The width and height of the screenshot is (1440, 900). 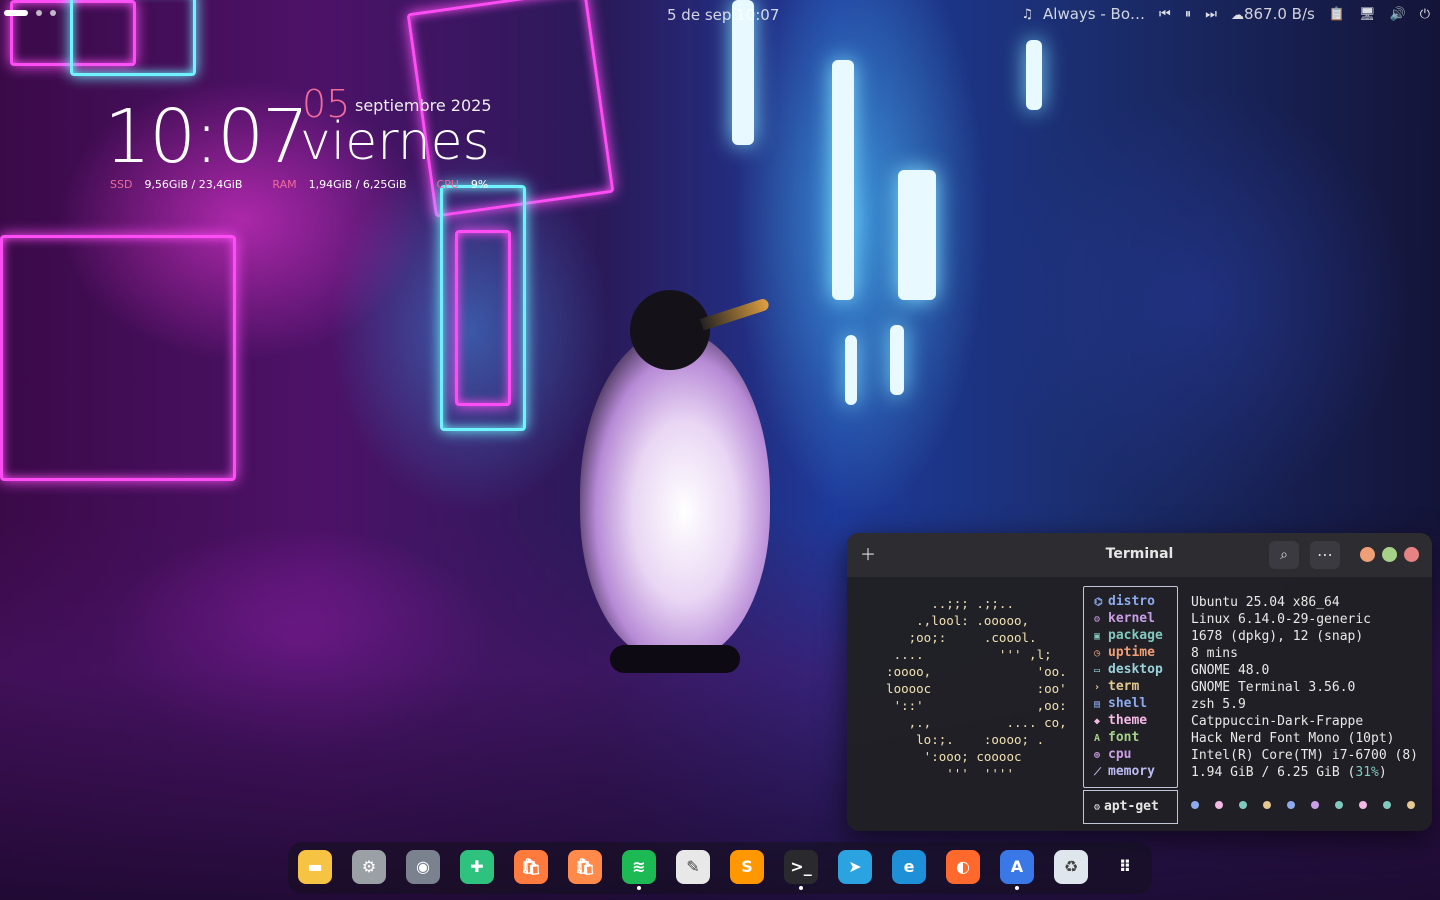 I want to click on fetch-value: zsh 5.9, so click(x=1218, y=704).